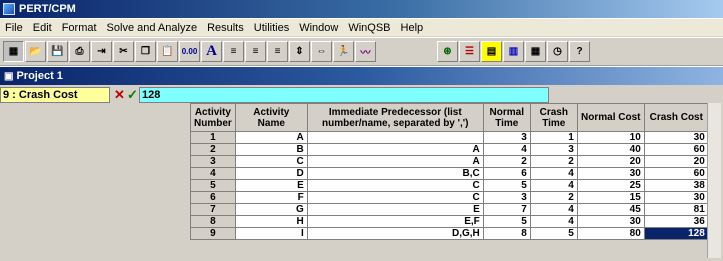 The height and width of the screenshot is (261, 723). Describe the element at coordinates (395, 233) in the screenshot. I see `predecessor-cell: D,G,H` at that location.